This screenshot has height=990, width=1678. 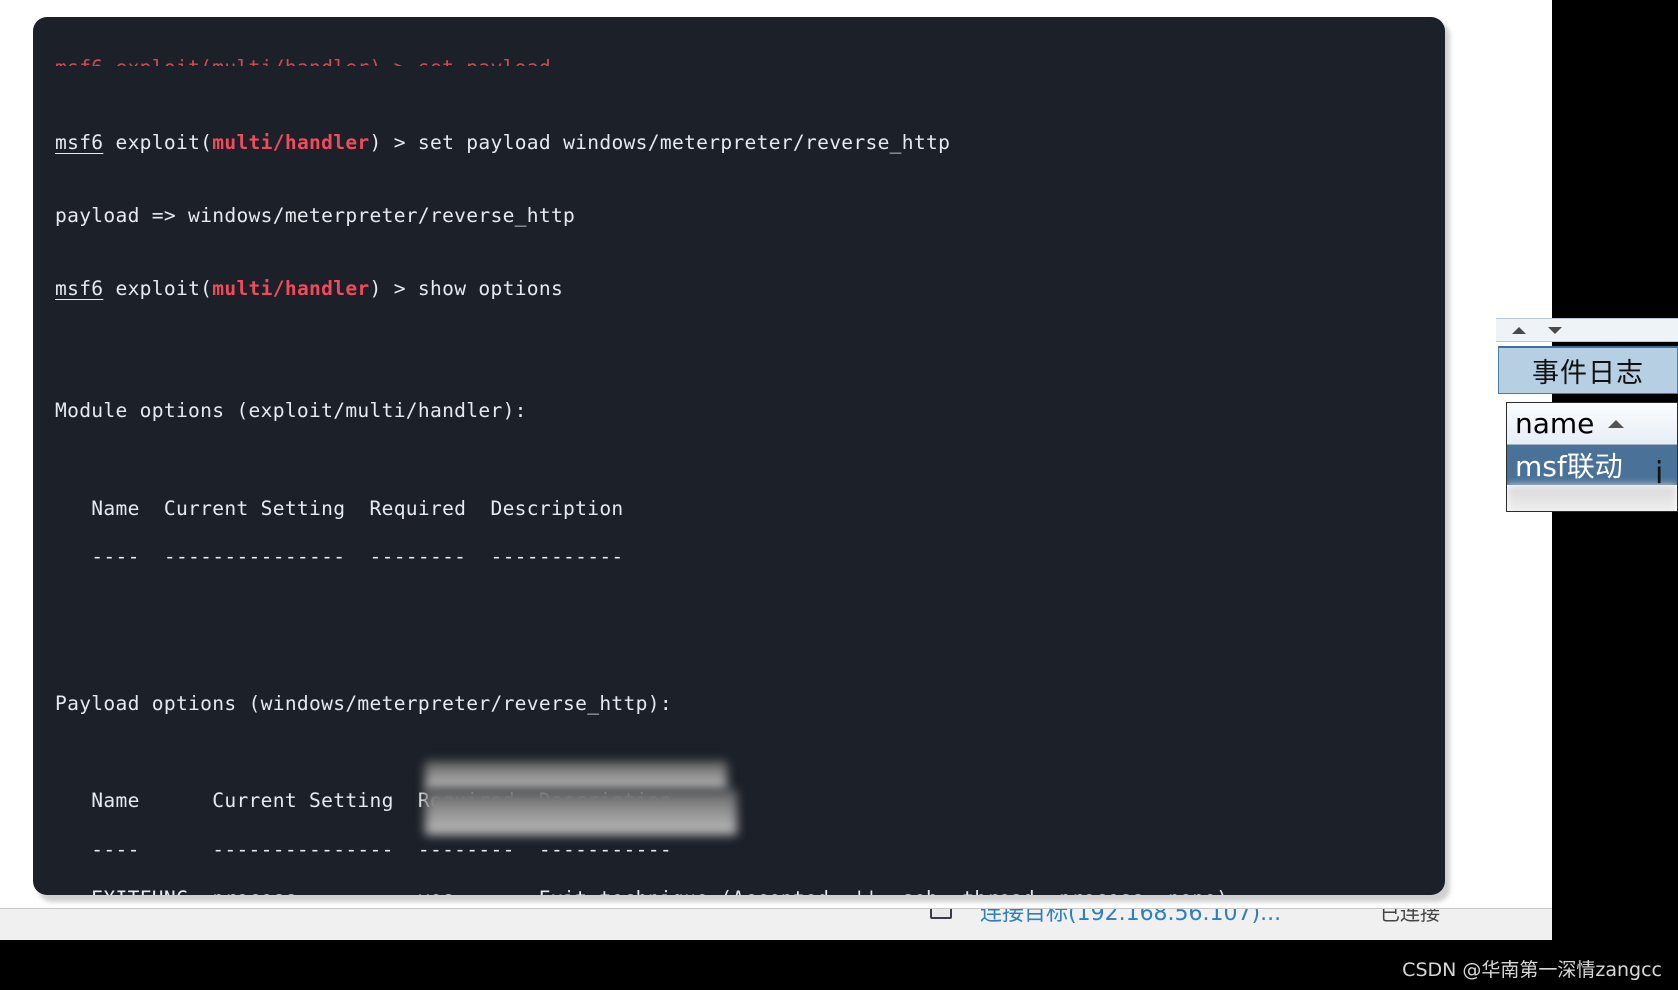 I want to click on table-row: msf联动, so click(x=1592, y=465).